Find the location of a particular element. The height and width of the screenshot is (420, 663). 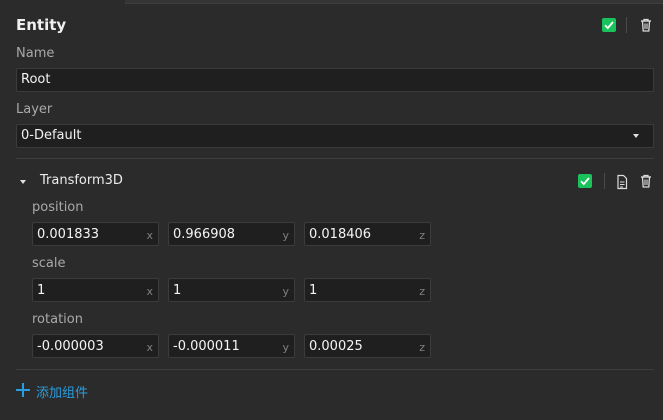

position-z-input: 0.018406 z is located at coordinates (367, 234).